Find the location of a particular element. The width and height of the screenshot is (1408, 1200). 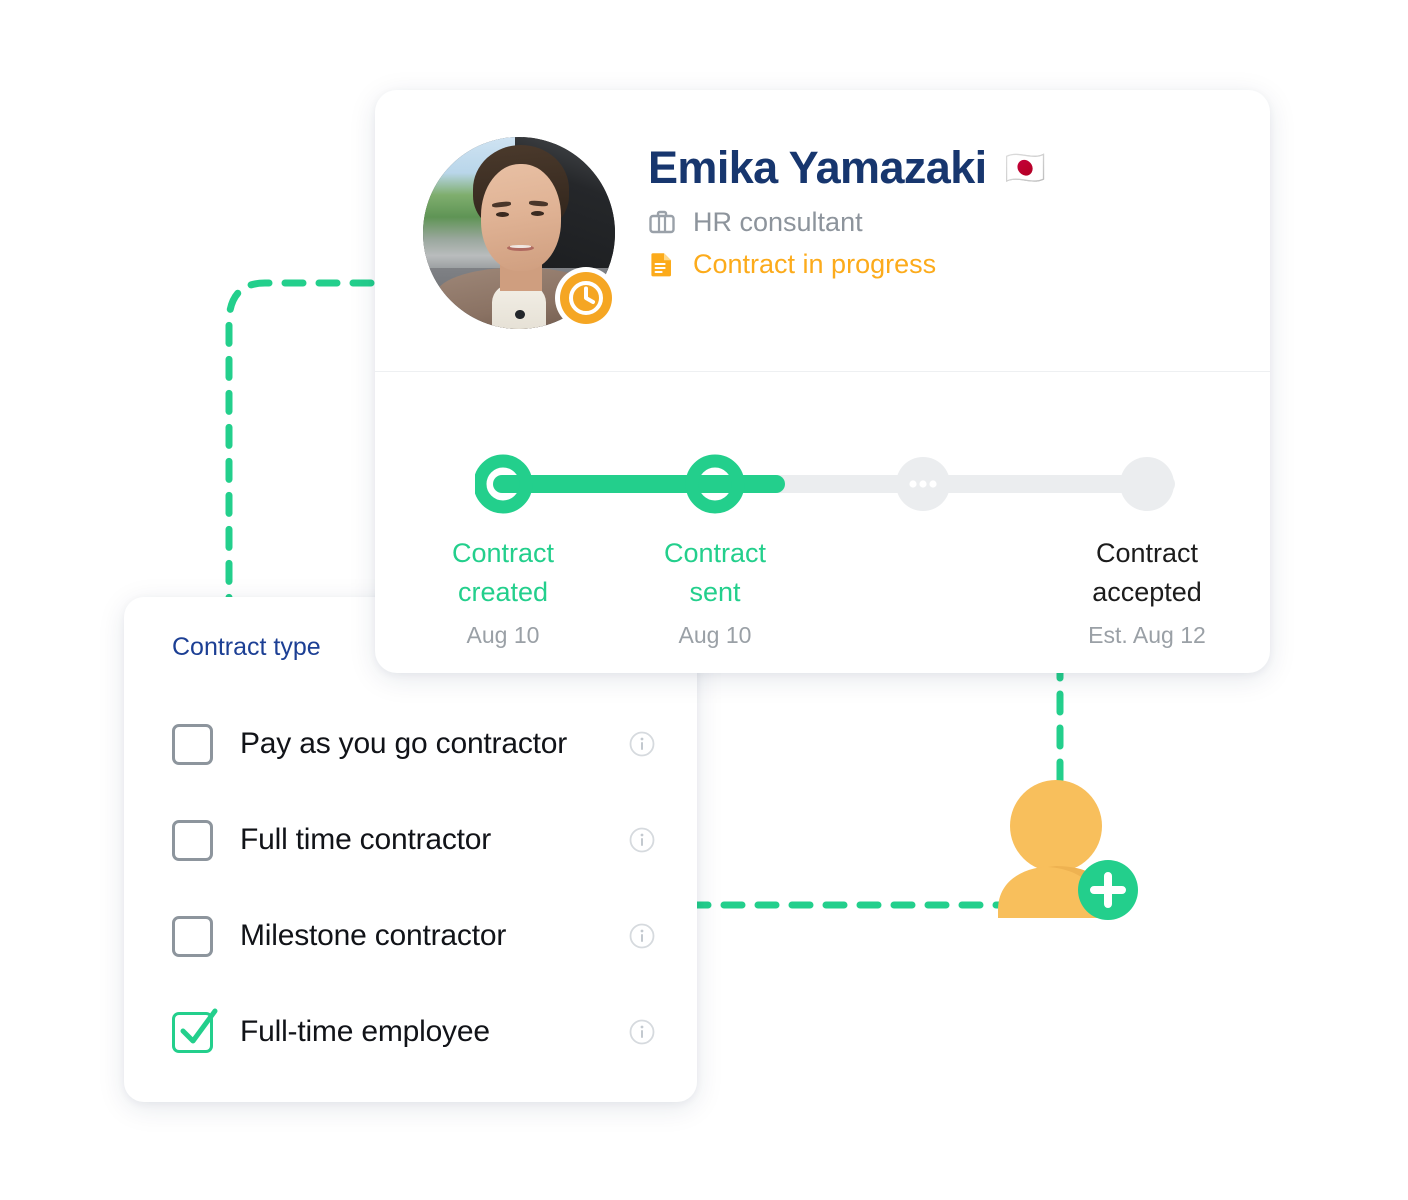

document-icon is located at coordinates (661, 265).